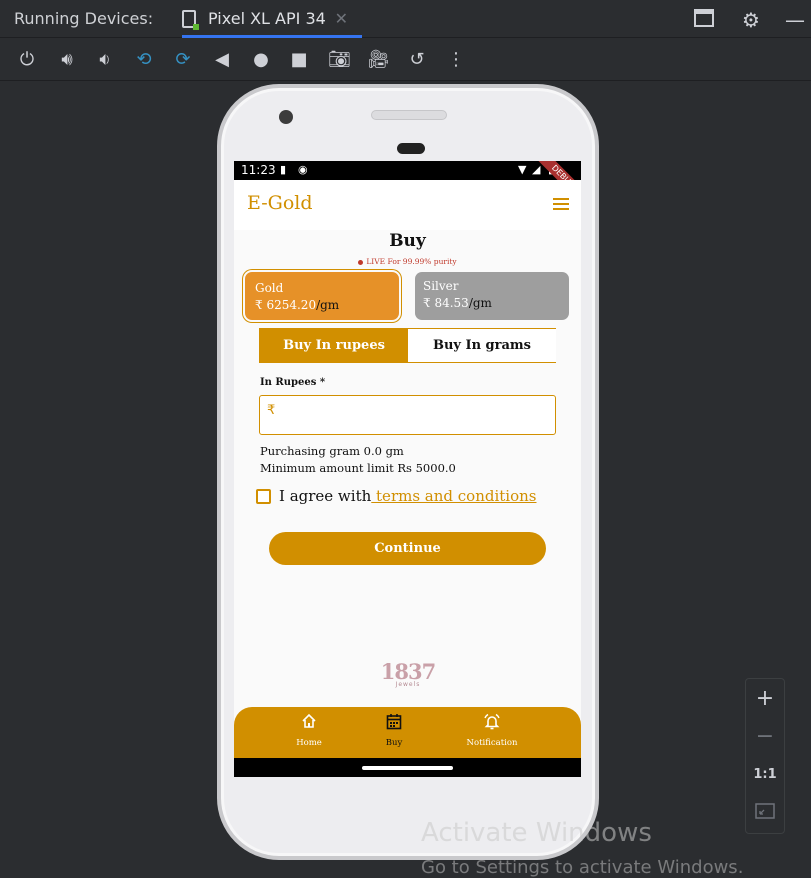 The height and width of the screenshot is (878, 811). Describe the element at coordinates (522, 169) in the screenshot. I see `wifi-icon: ▼` at that location.